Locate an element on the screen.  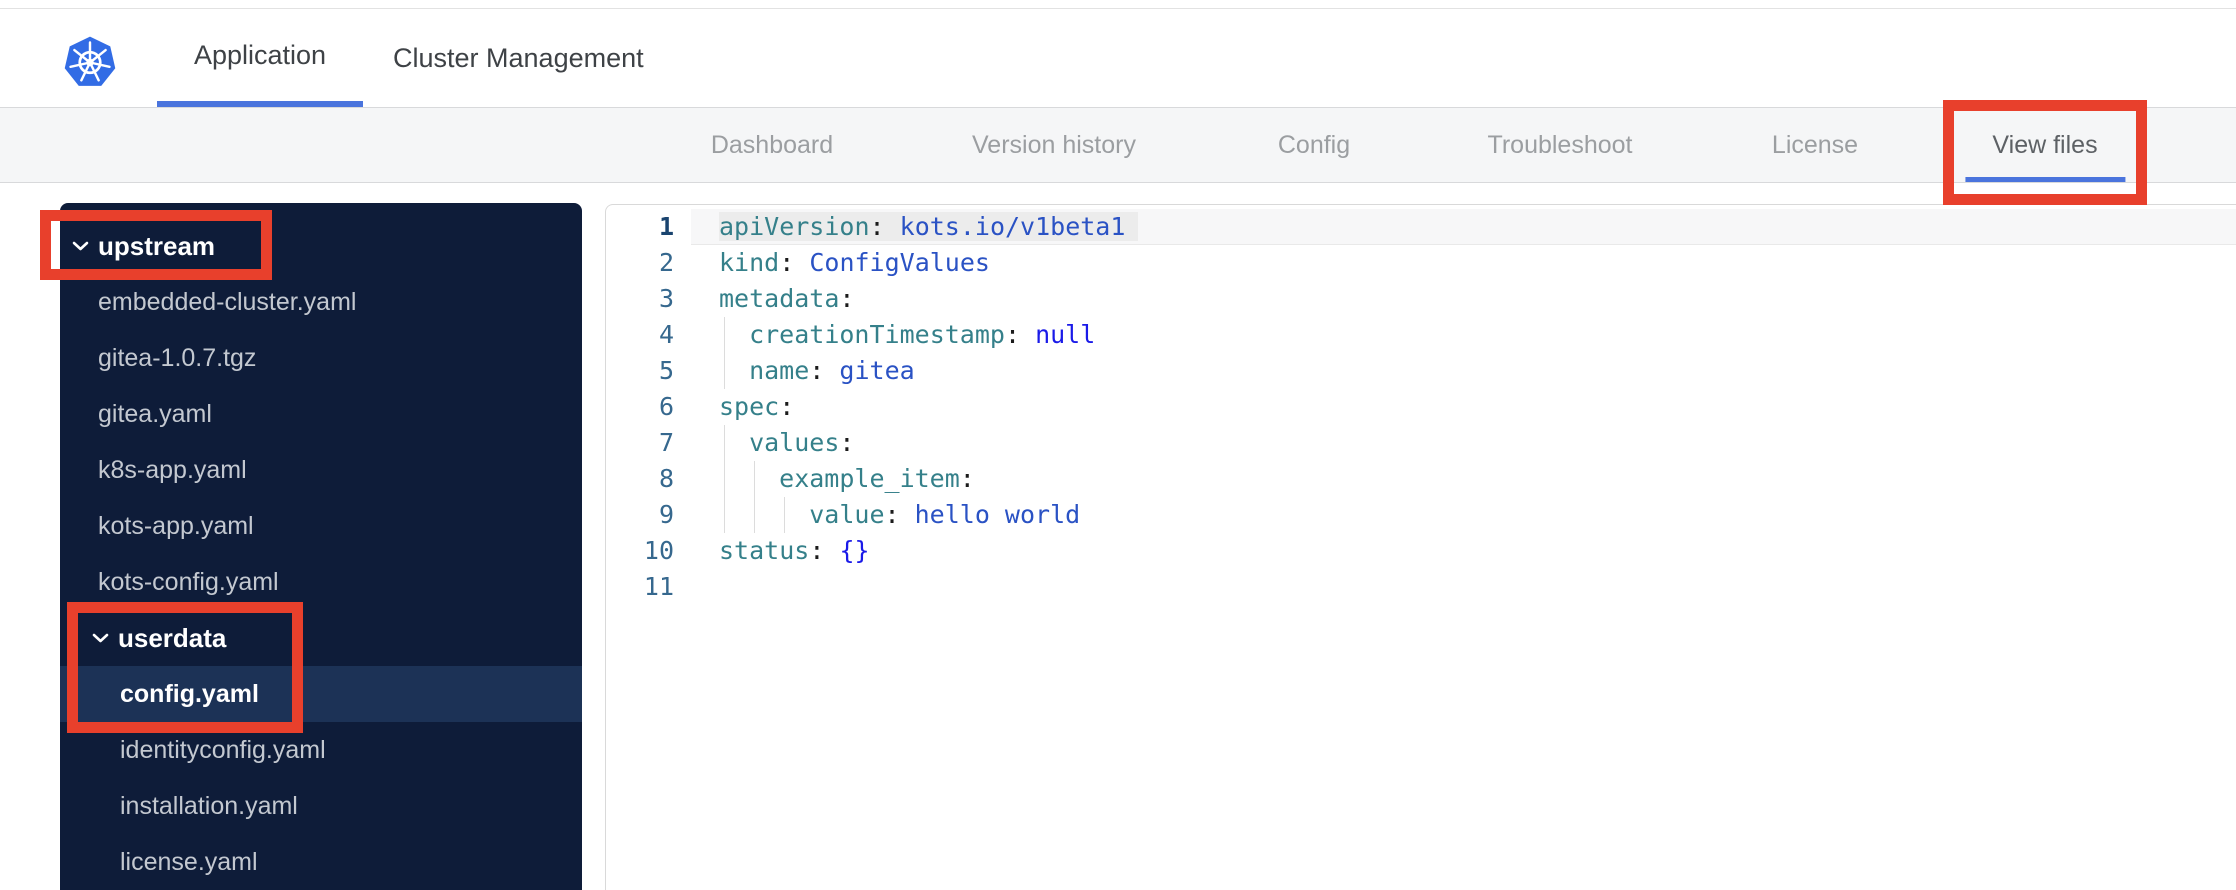
tab-application: Application is located at coordinates (260, 58).